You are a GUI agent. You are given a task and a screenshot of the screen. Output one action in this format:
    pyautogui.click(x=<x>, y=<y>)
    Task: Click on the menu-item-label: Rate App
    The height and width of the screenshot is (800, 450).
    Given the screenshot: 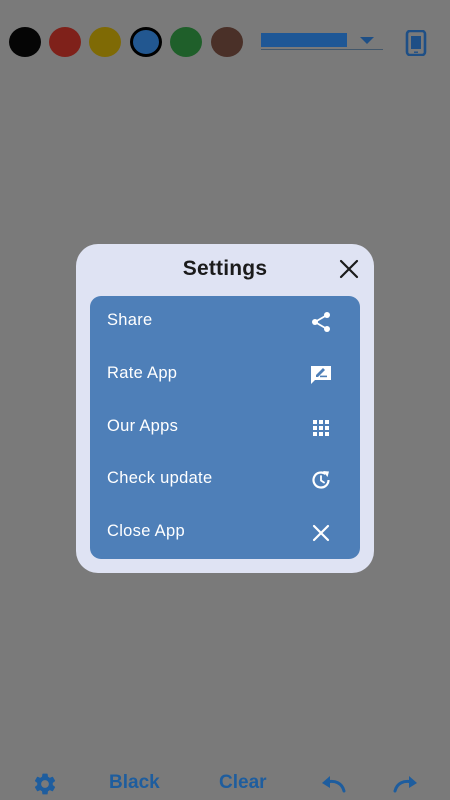 What is the action you would take?
    pyautogui.click(x=142, y=373)
    